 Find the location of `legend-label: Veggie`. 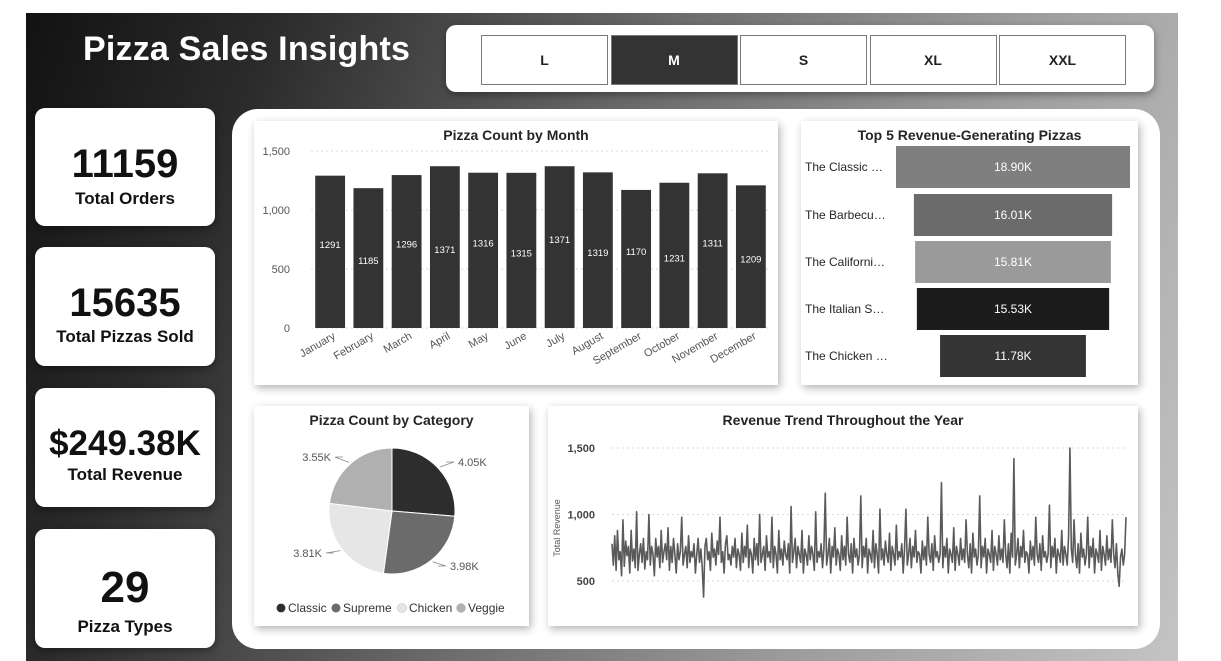

legend-label: Veggie is located at coordinates (486, 608).